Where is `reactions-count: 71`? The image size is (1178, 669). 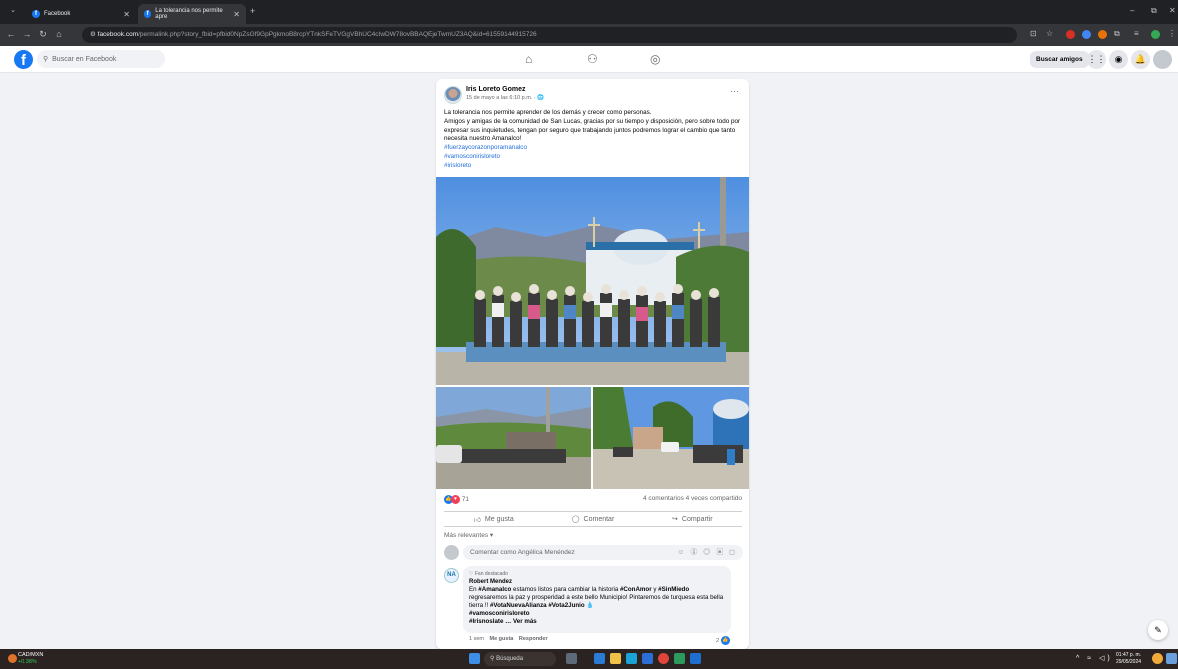
reactions-count: 71 is located at coordinates (465, 499).